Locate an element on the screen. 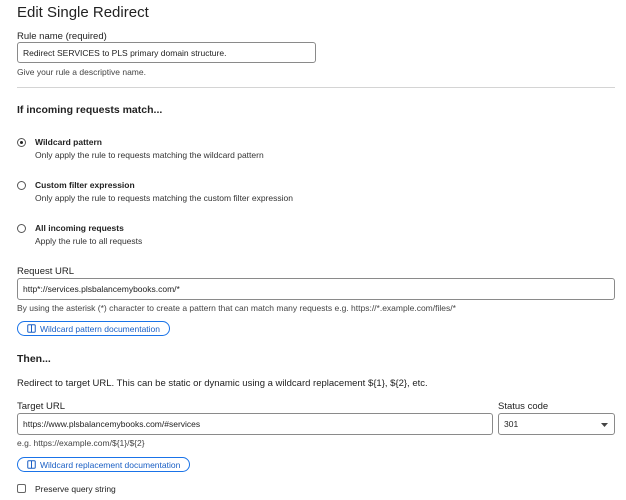 Image resolution: width=626 pixels, height=500 pixels. chevron-down-icon is located at coordinates (604, 425).